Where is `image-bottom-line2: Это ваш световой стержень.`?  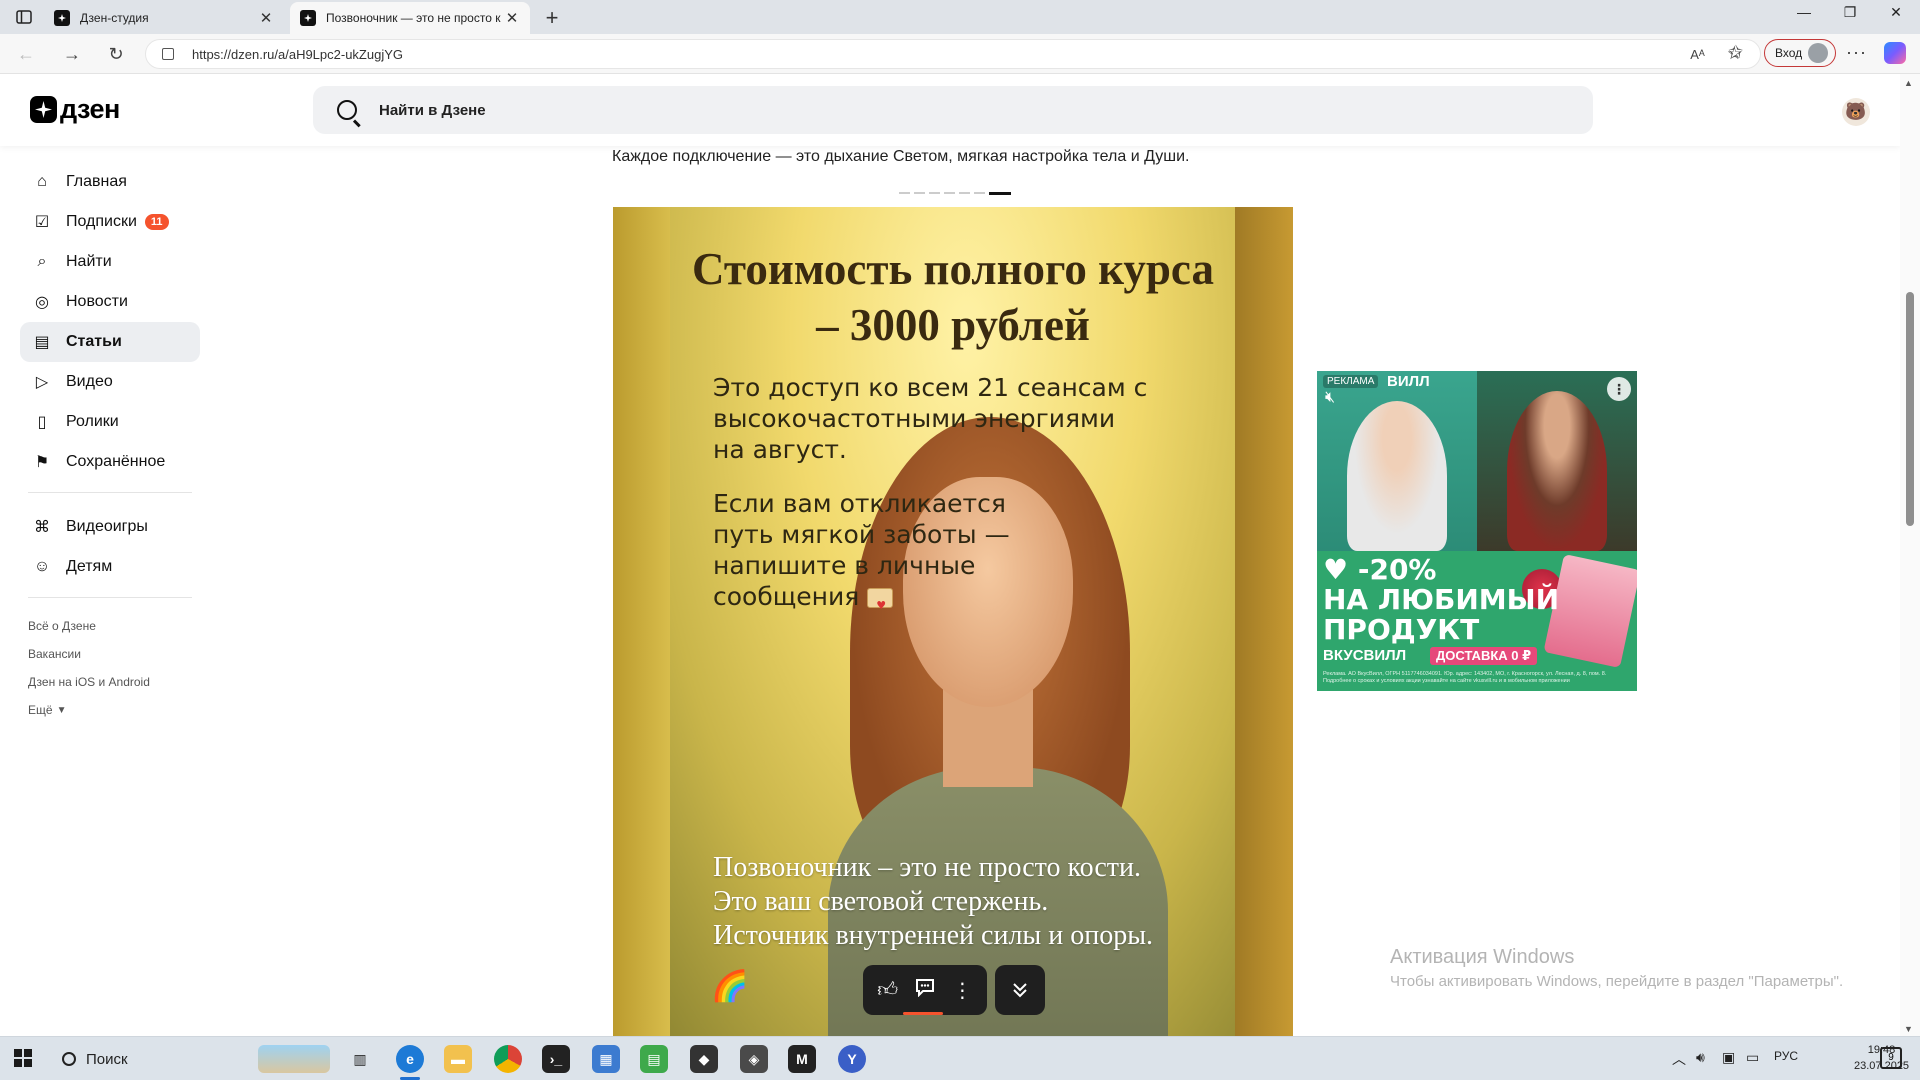 image-bottom-line2: Это ваш световой стержень. is located at coordinates (881, 901).